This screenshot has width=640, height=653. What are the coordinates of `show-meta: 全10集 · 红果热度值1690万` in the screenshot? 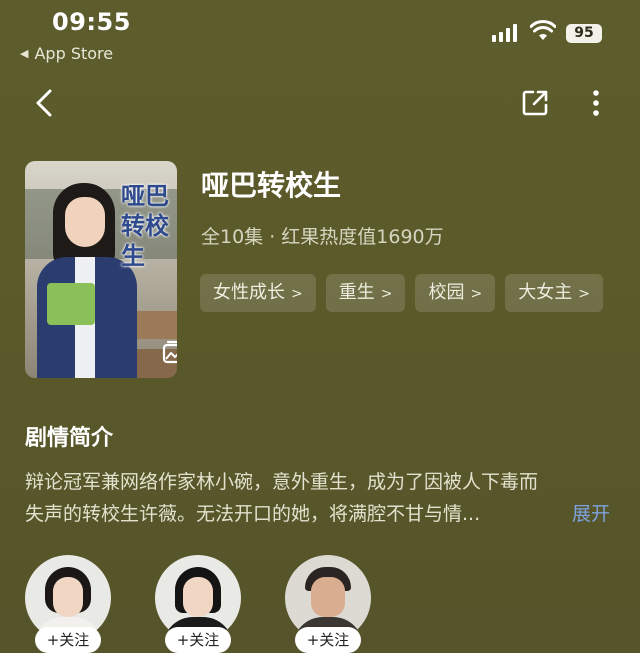 It's located at (322, 237).